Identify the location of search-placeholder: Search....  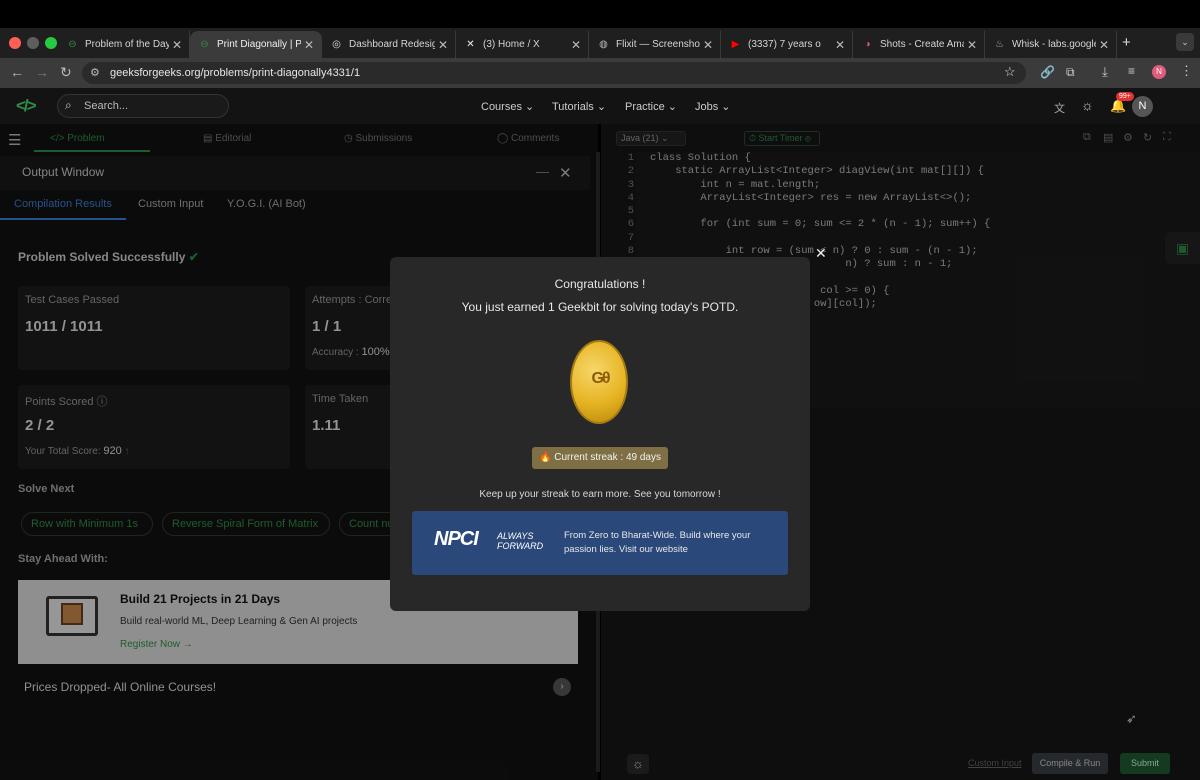
(106, 106).